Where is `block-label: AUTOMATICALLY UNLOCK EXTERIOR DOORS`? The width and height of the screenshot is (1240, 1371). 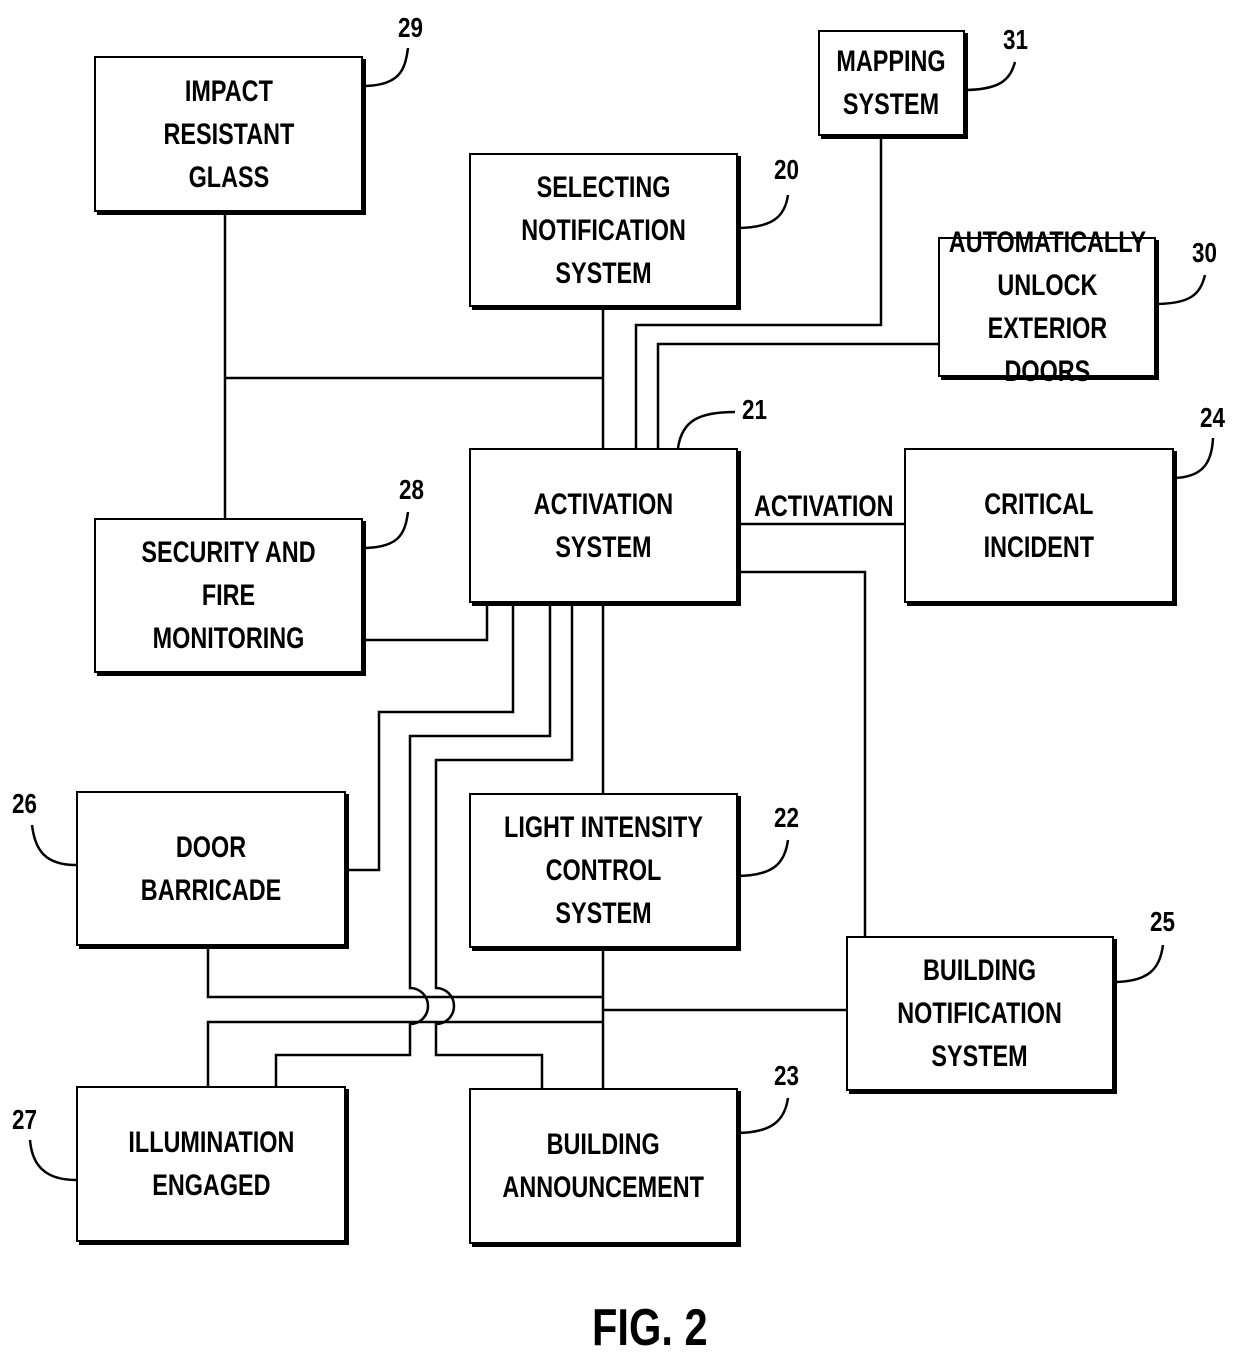
block-label: AUTOMATICALLY UNLOCK EXTERIOR DOORS is located at coordinates (1047, 307).